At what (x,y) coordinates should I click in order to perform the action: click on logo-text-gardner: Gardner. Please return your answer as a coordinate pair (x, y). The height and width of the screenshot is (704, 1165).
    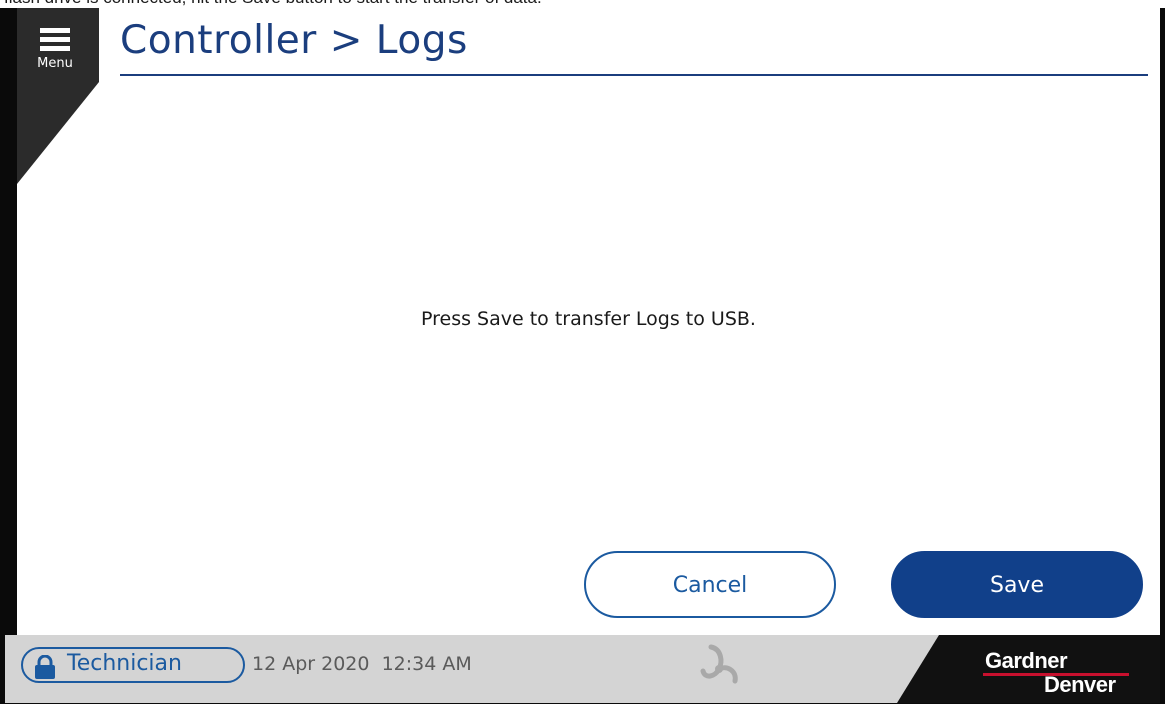
    Looking at the image, I should click on (1026, 660).